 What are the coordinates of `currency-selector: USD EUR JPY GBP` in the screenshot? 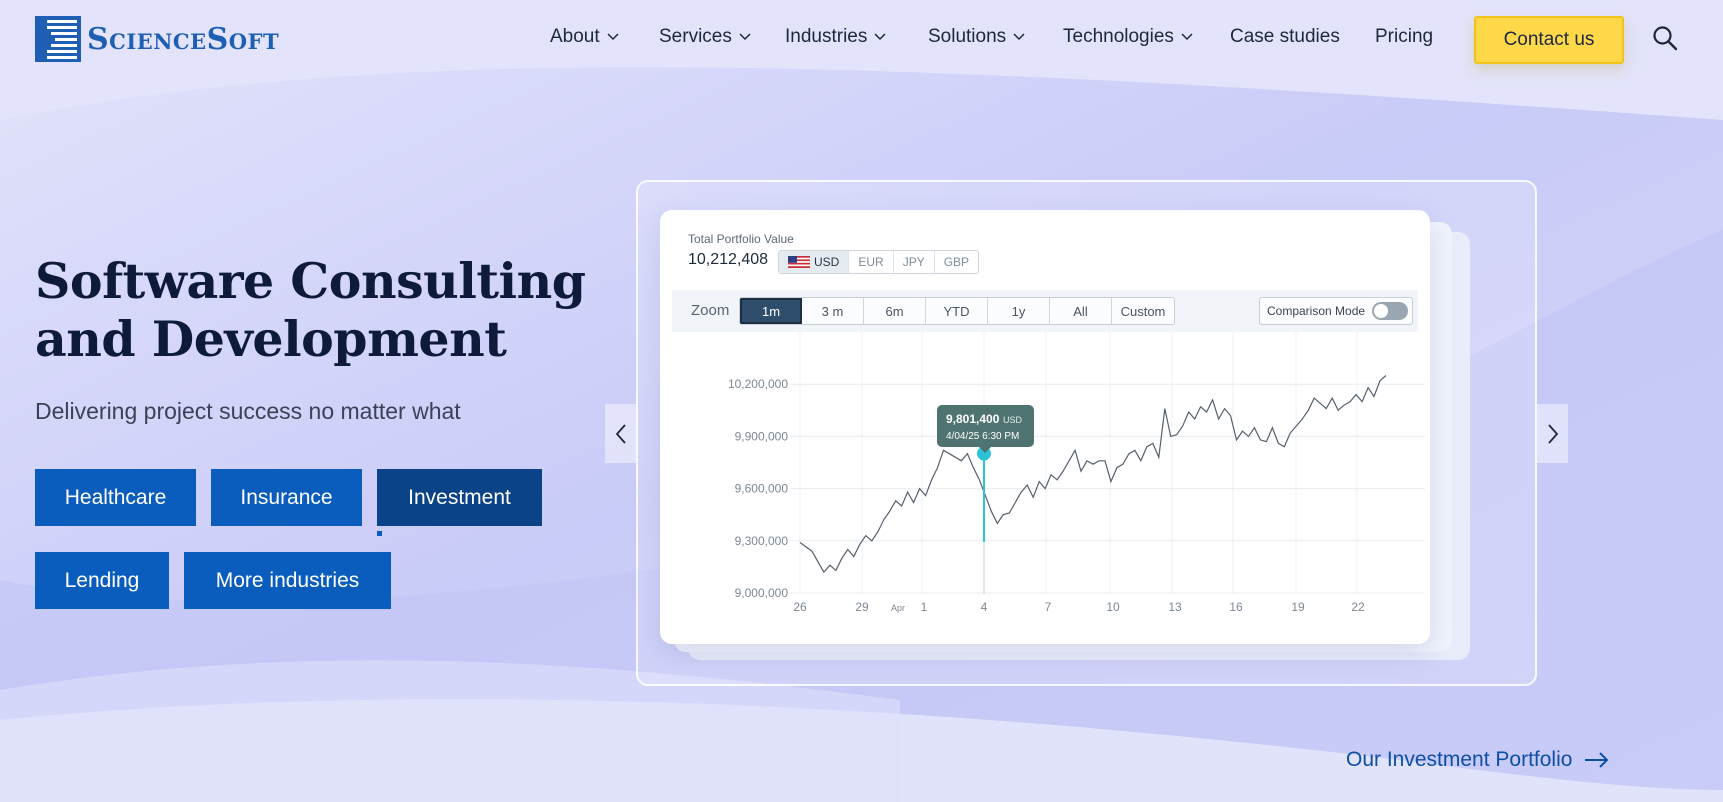 It's located at (879, 262).